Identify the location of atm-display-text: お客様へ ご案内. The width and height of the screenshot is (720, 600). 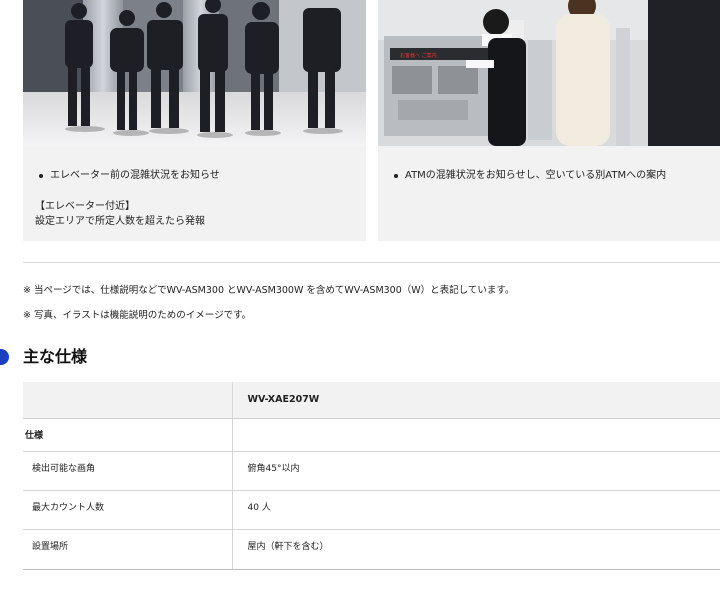
(418, 55).